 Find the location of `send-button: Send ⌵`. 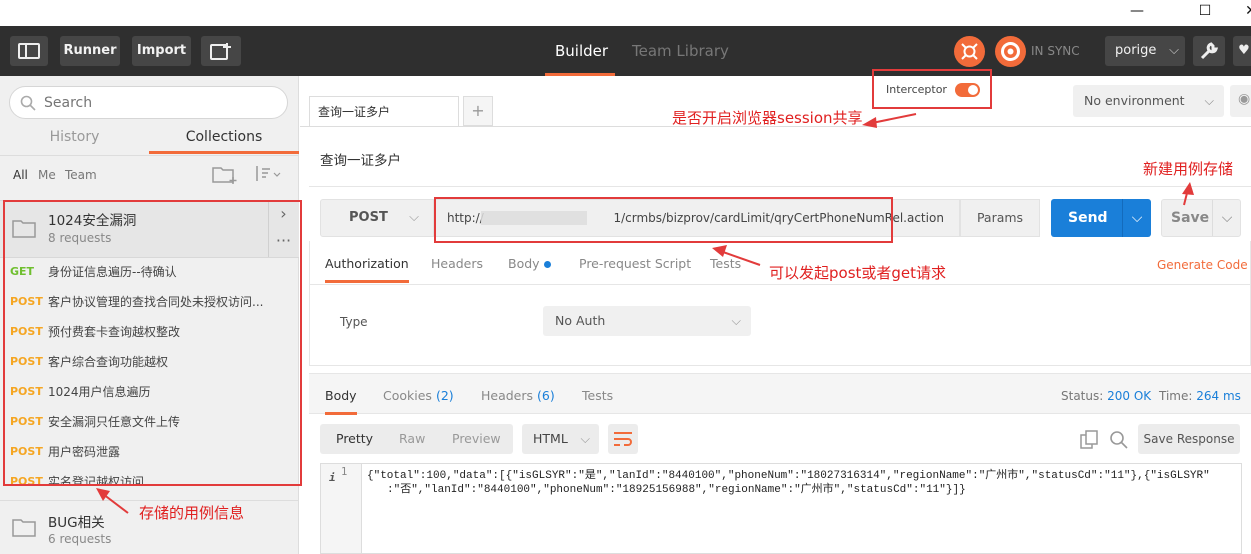

send-button: Send ⌵ is located at coordinates (1101, 218).